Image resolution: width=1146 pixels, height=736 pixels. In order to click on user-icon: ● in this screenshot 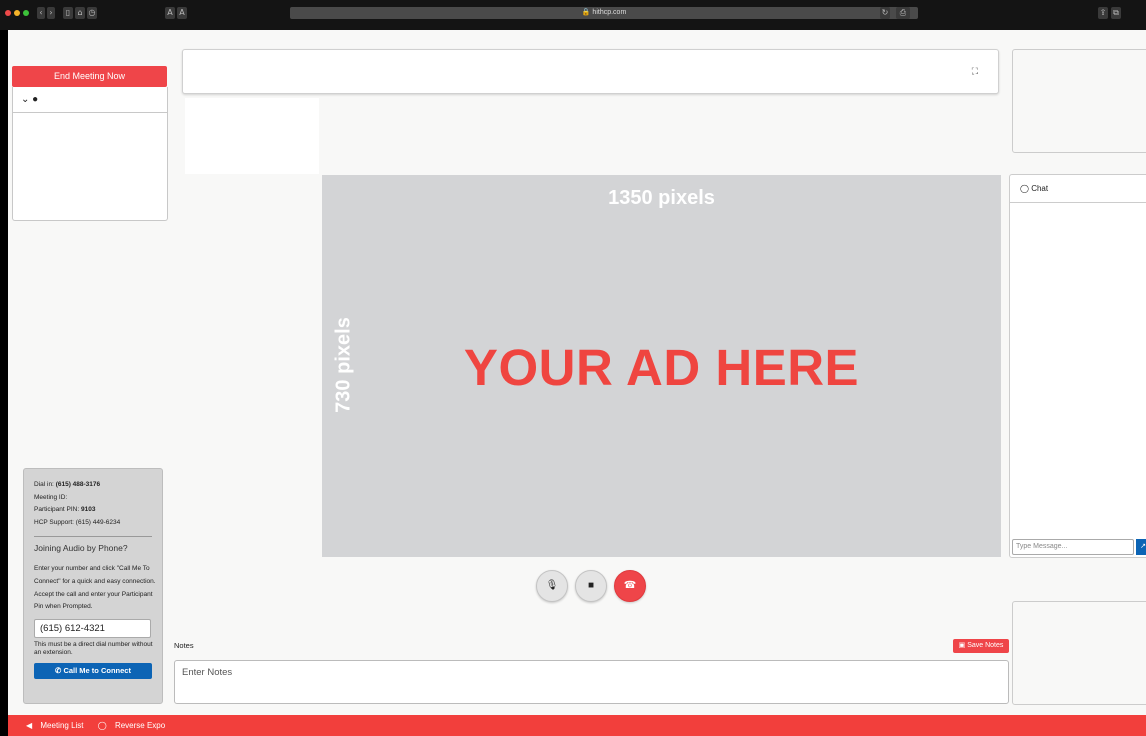, I will do `click(35, 99)`.